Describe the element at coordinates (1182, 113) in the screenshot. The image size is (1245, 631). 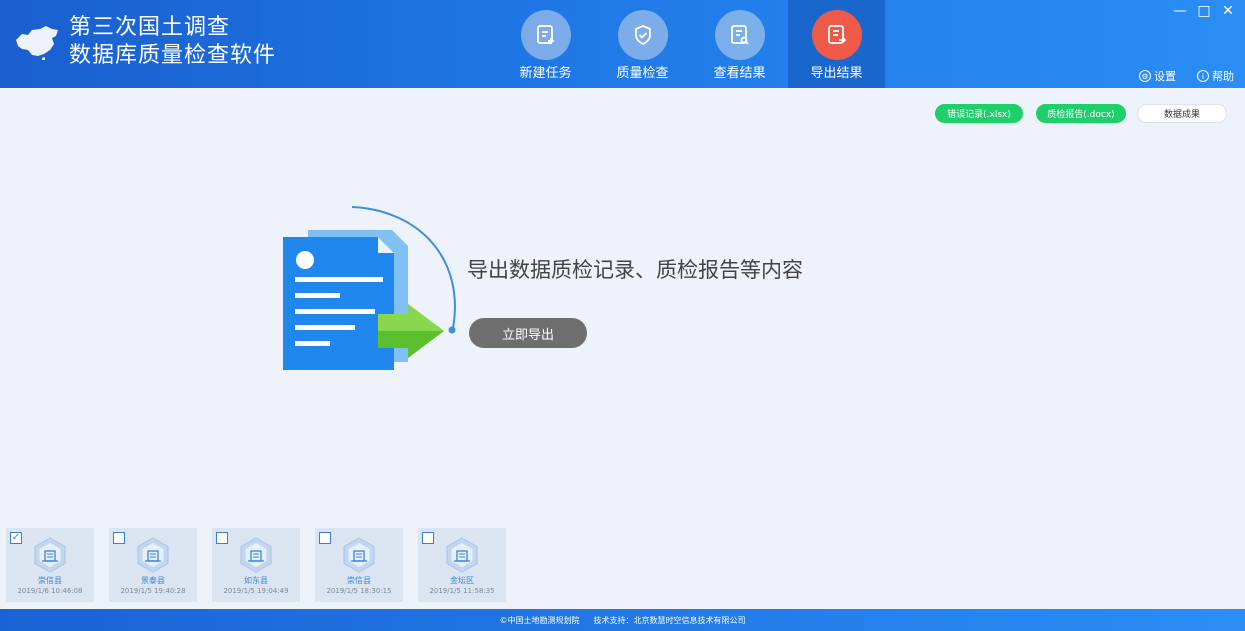
I see `data-result-chip: 数据成果` at that location.